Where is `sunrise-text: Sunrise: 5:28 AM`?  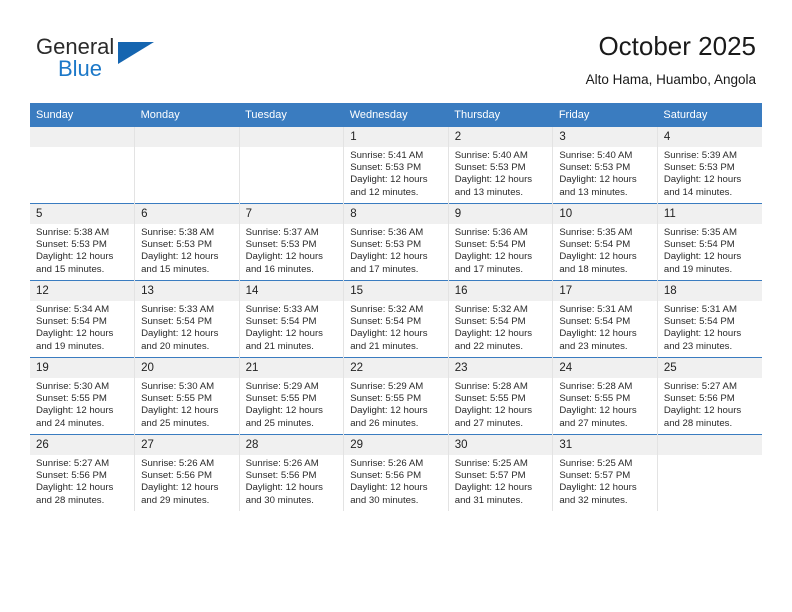 sunrise-text: Sunrise: 5:28 AM is located at coordinates (491, 386).